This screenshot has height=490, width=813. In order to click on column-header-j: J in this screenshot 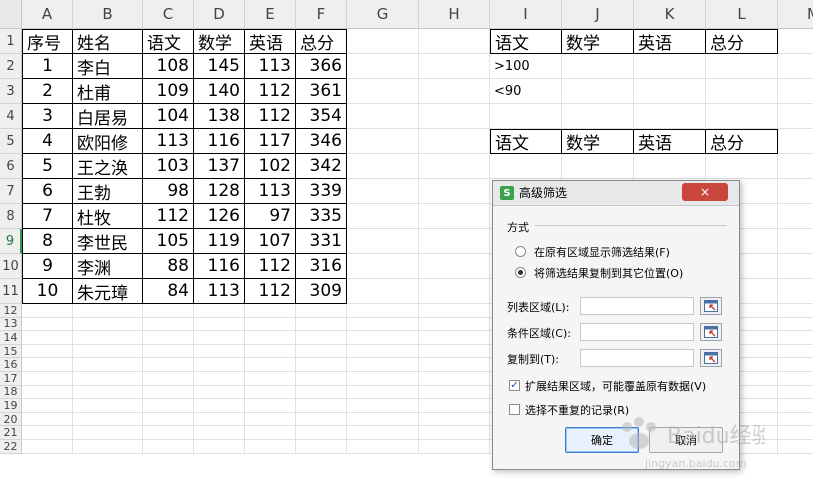, I will do `click(598, 14)`.